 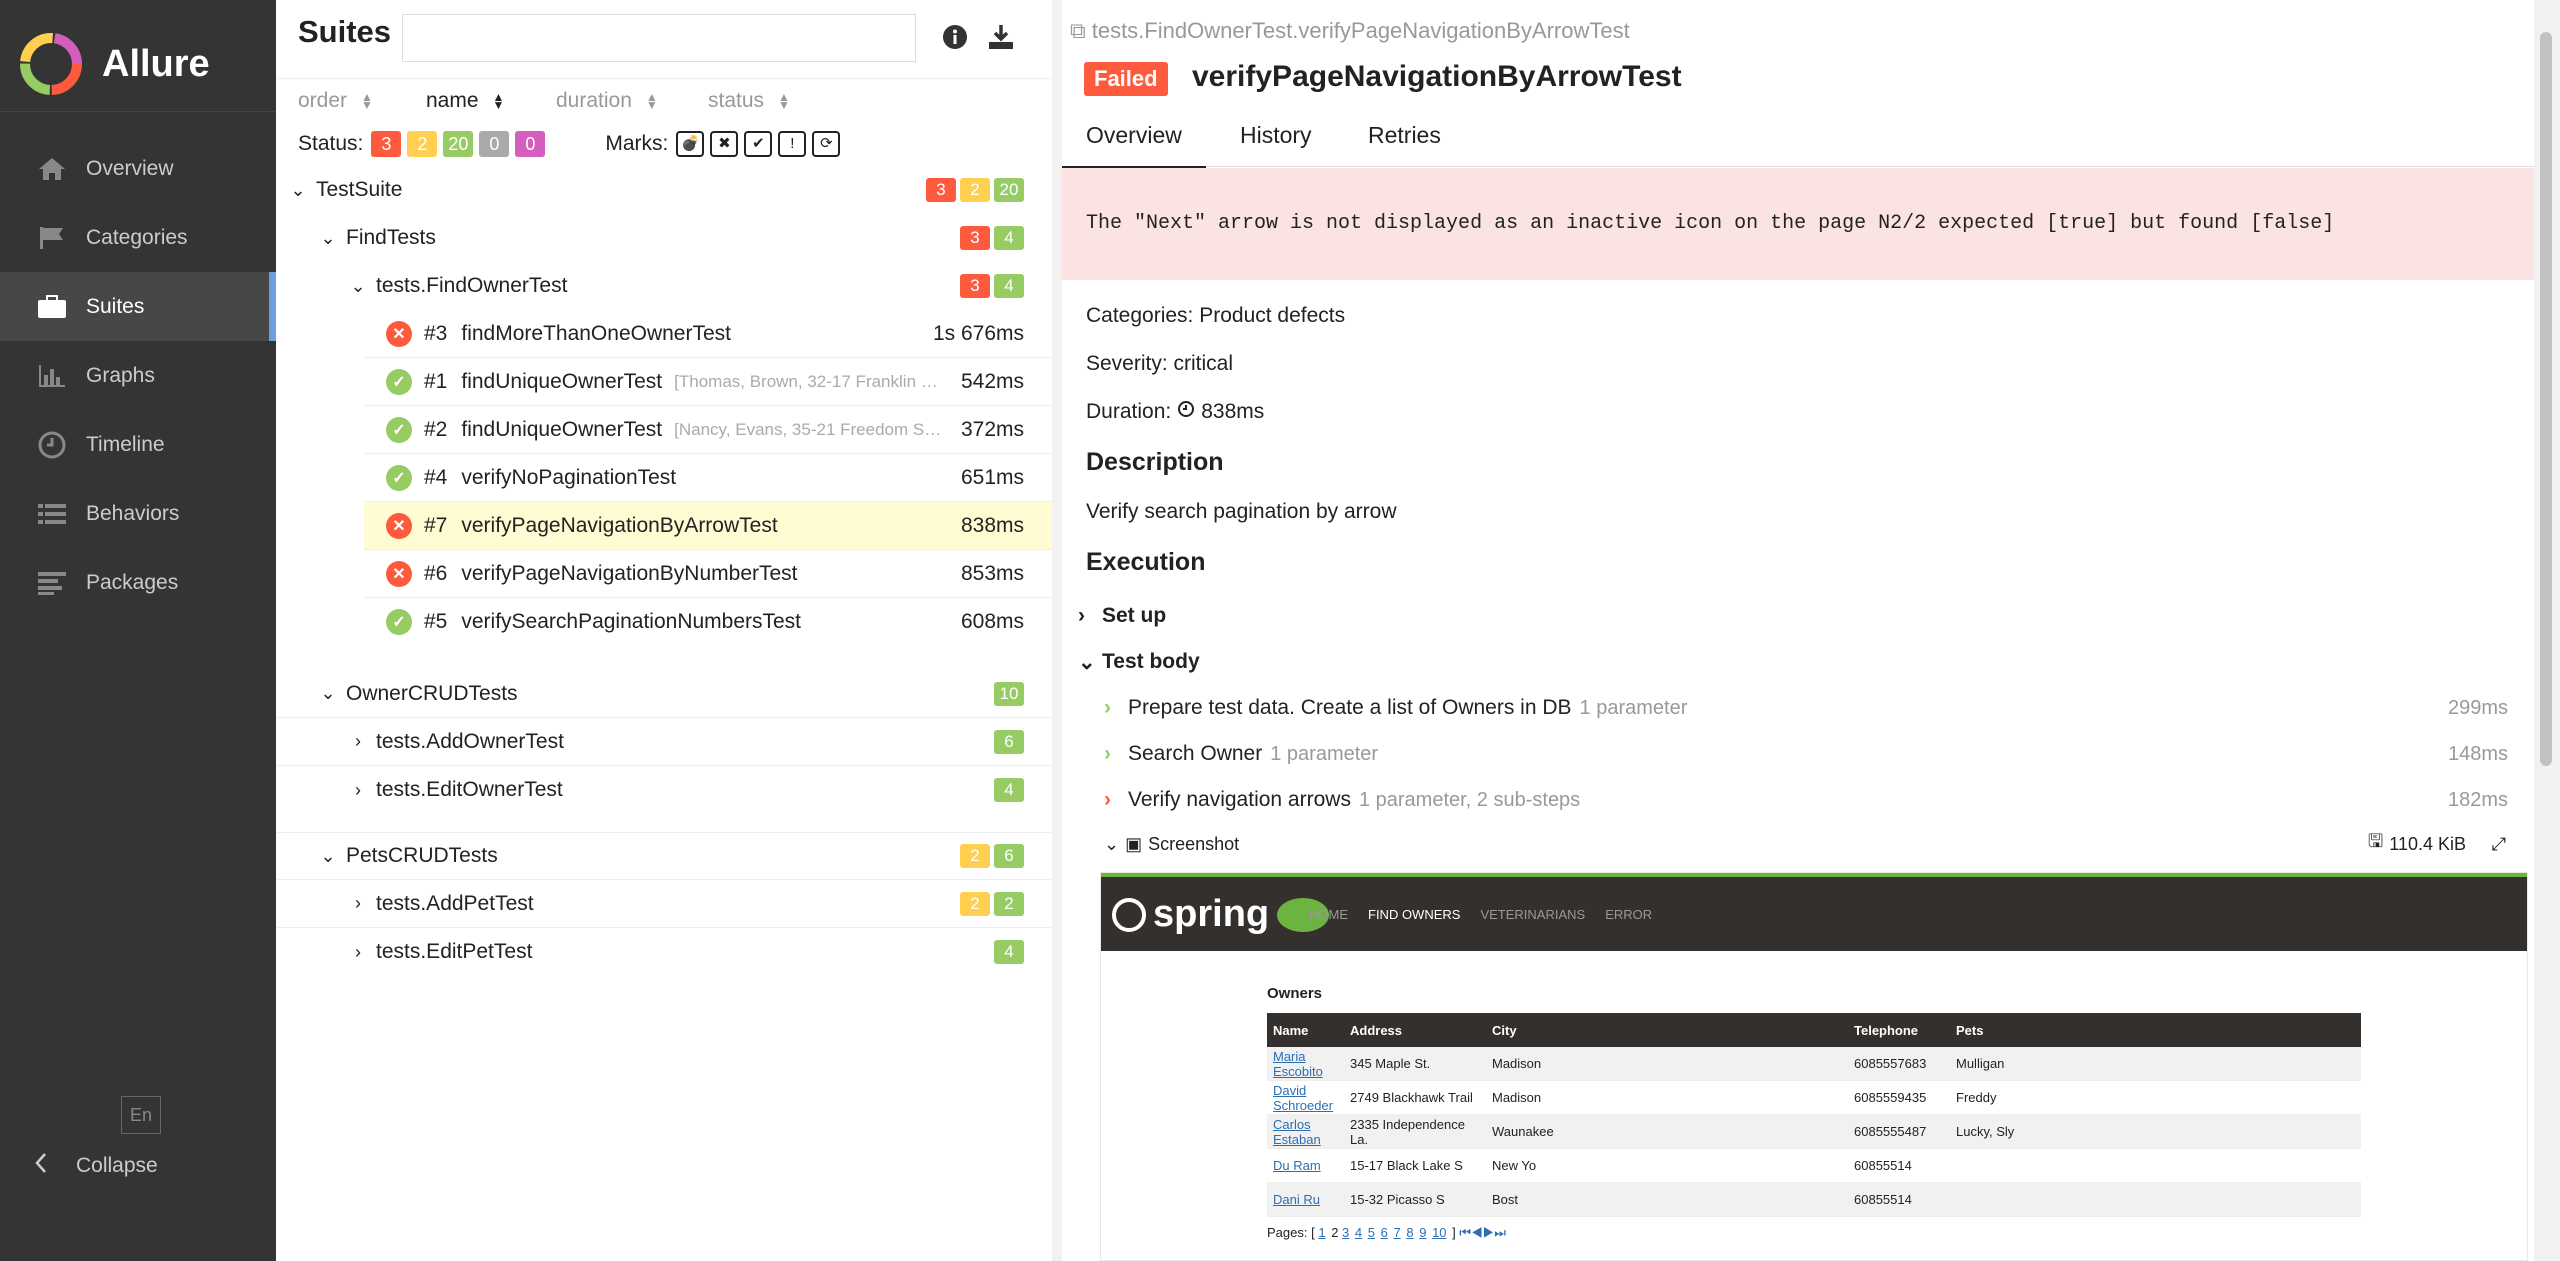 I want to click on test-row: ✓ #4 verifyNoPaginationTest 651ms, so click(x=708, y=478).